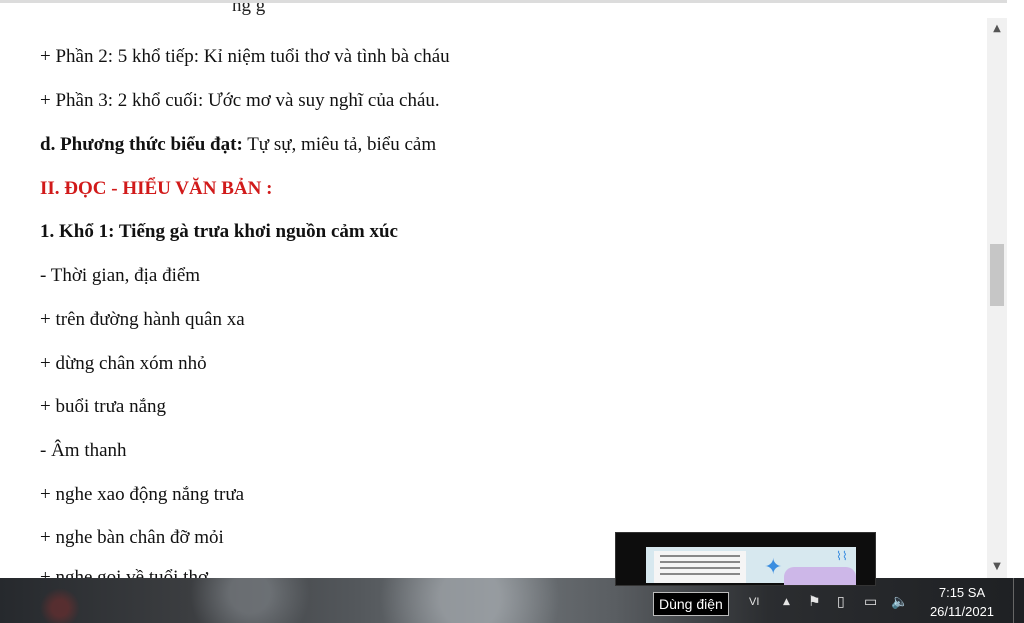 This screenshot has width=1024, height=623. Describe the element at coordinates (962, 602) in the screenshot. I see `system-clock: 7:15 SA 26/11/2021` at that location.